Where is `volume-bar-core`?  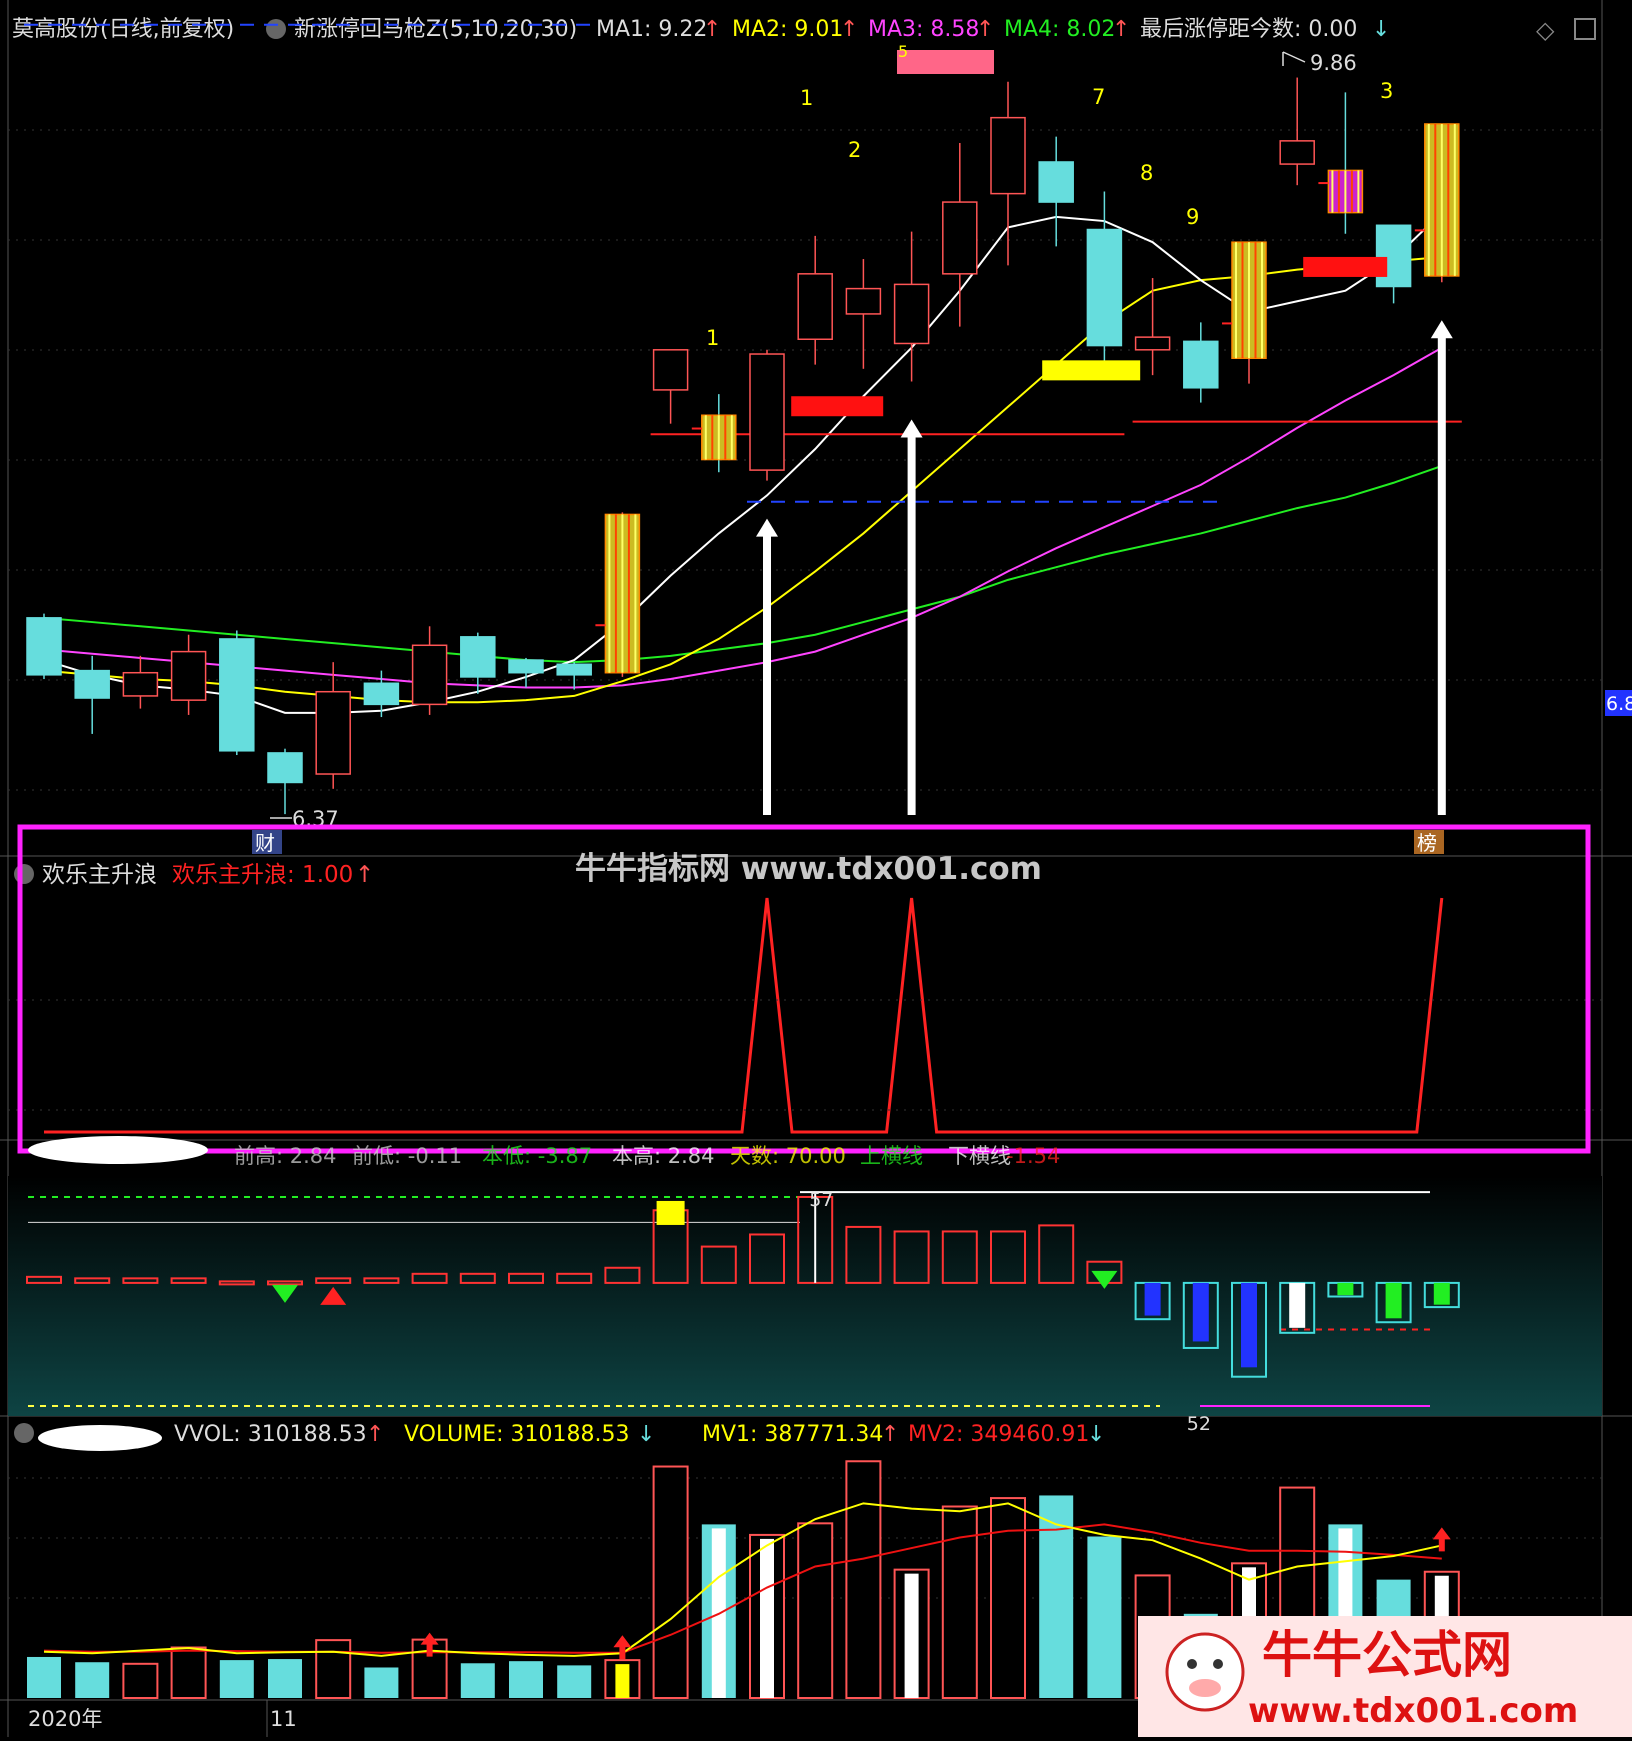 volume-bar-core is located at coordinates (622, 1681).